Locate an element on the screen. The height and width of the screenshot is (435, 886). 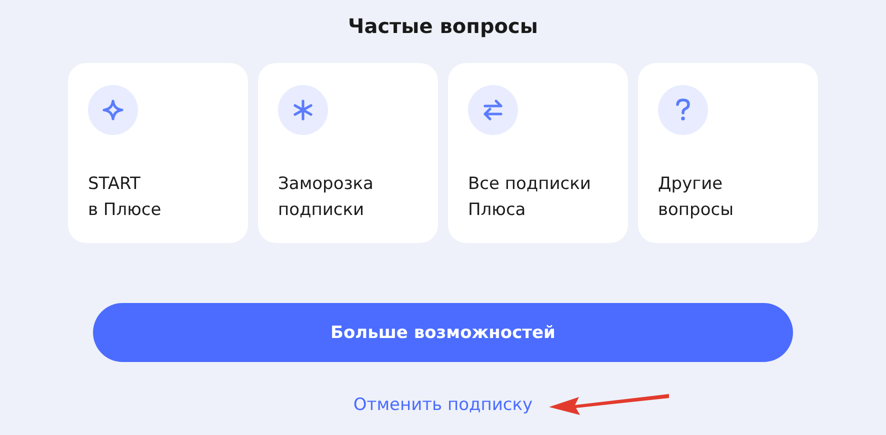
faq-card: Все подписки Плюса is located at coordinates (538, 153).